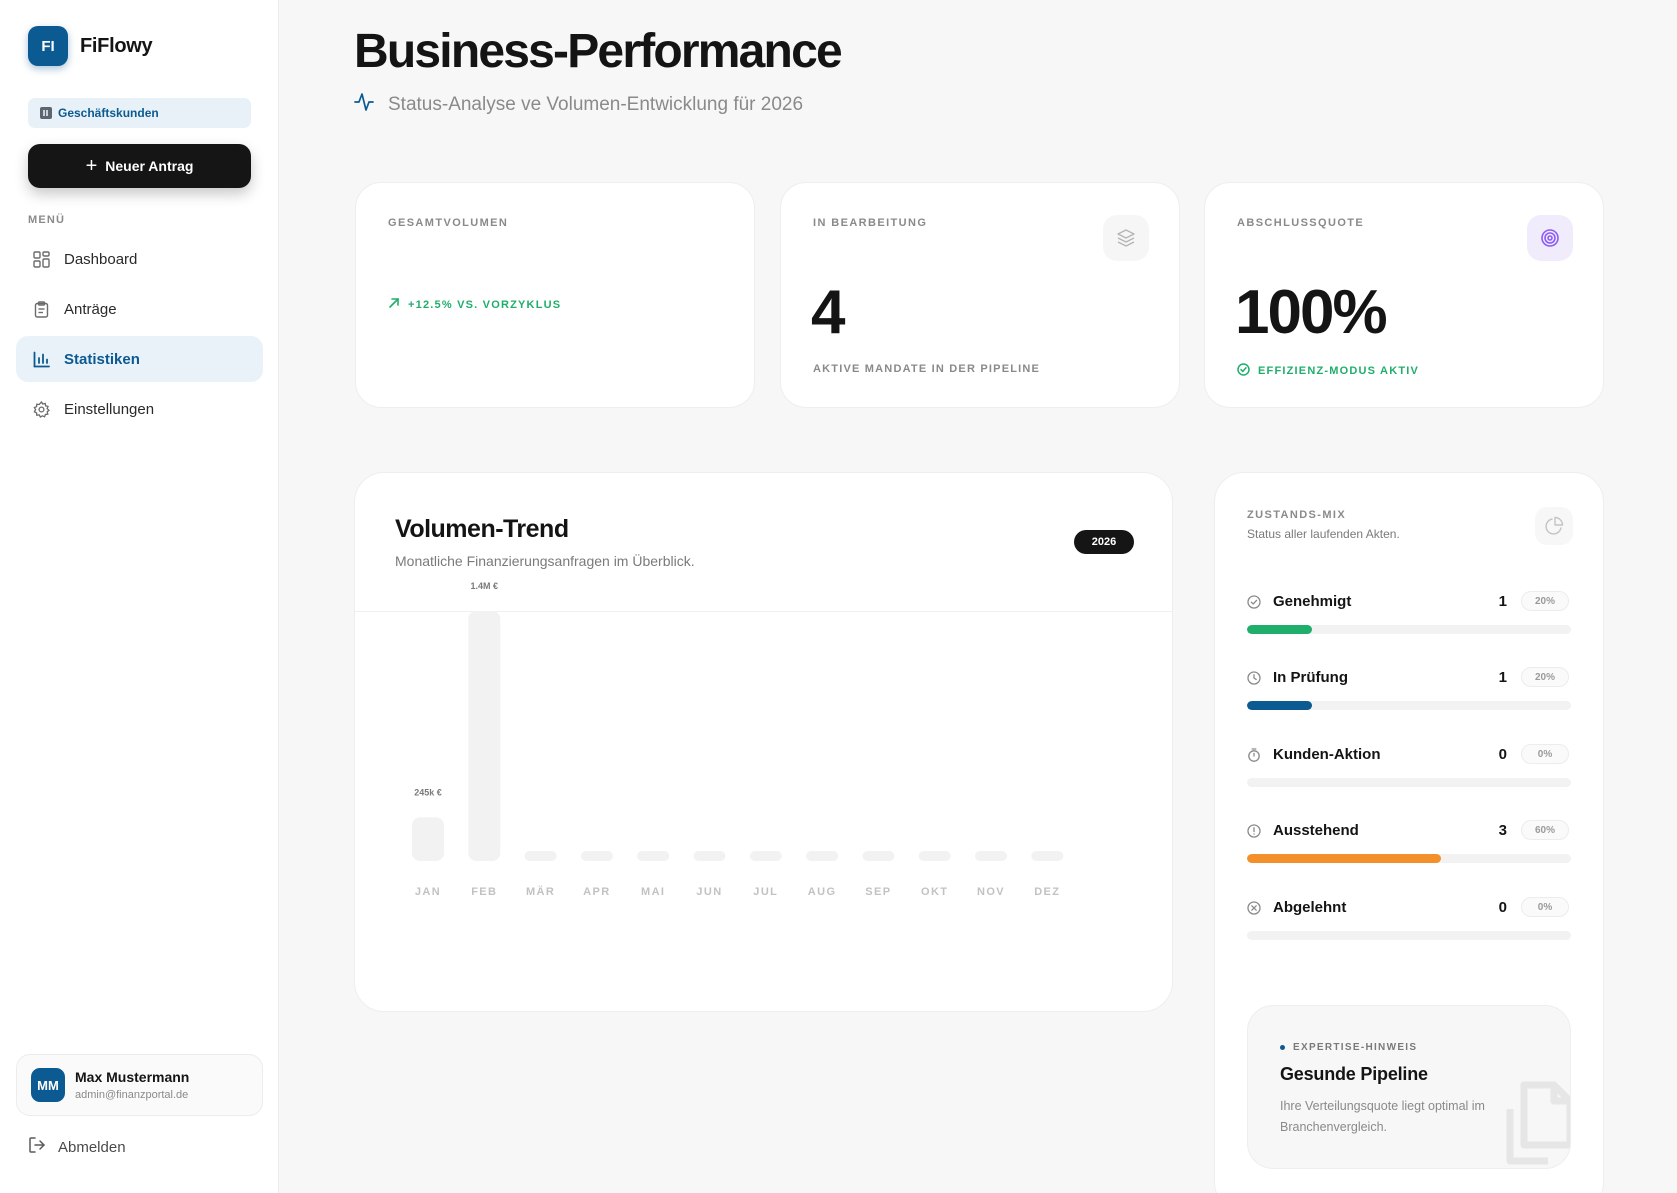  Describe the element at coordinates (428, 792) in the screenshot. I see `data-label: 245k €` at that location.